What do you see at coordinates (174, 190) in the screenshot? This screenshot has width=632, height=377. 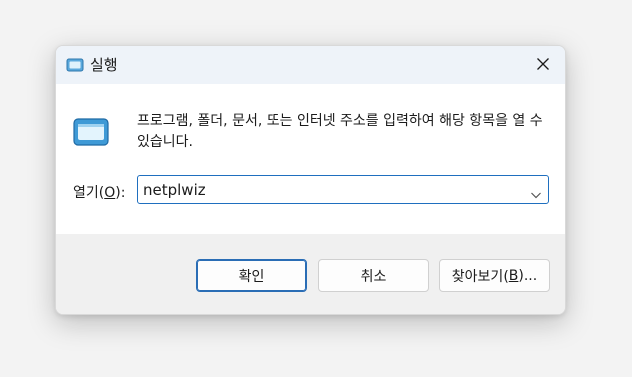 I see `open-input: netplwiz` at bounding box center [174, 190].